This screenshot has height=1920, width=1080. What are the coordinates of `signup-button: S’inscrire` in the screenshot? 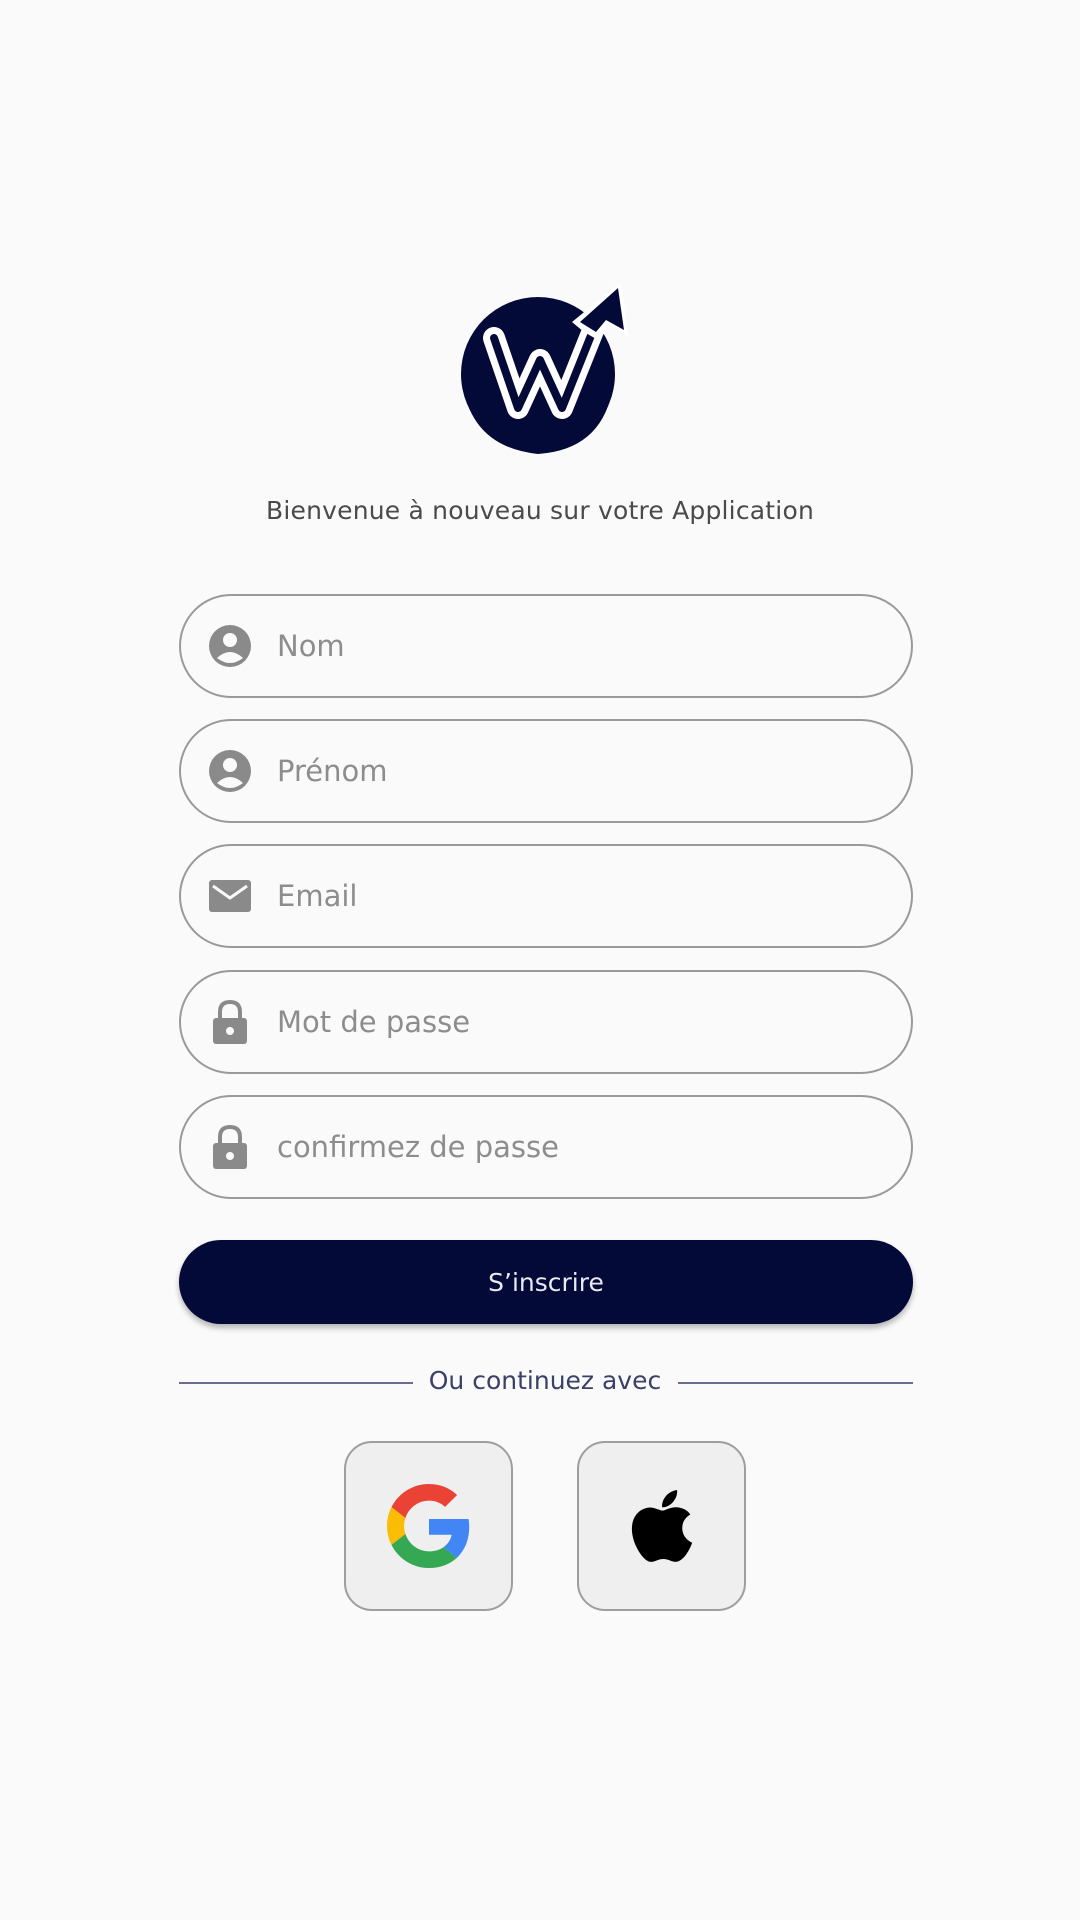 It's located at (546, 1282).